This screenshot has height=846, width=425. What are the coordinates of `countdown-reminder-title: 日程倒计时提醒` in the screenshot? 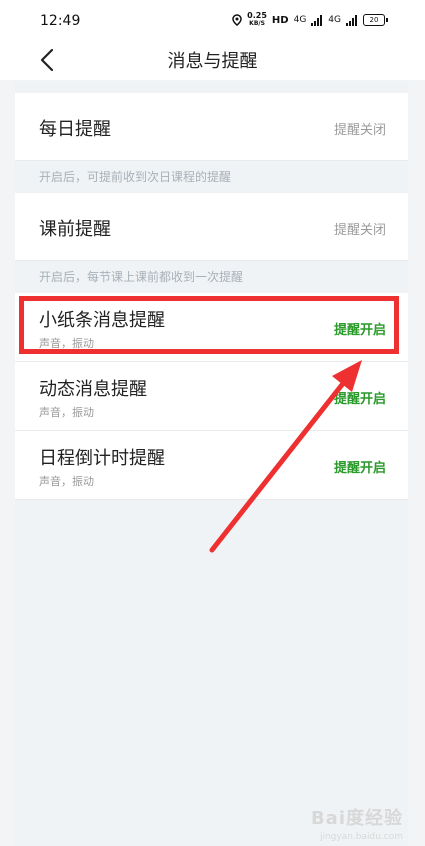 It's located at (102, 458).